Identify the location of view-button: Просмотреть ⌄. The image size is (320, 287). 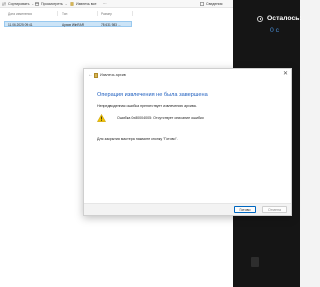
(51, 4).